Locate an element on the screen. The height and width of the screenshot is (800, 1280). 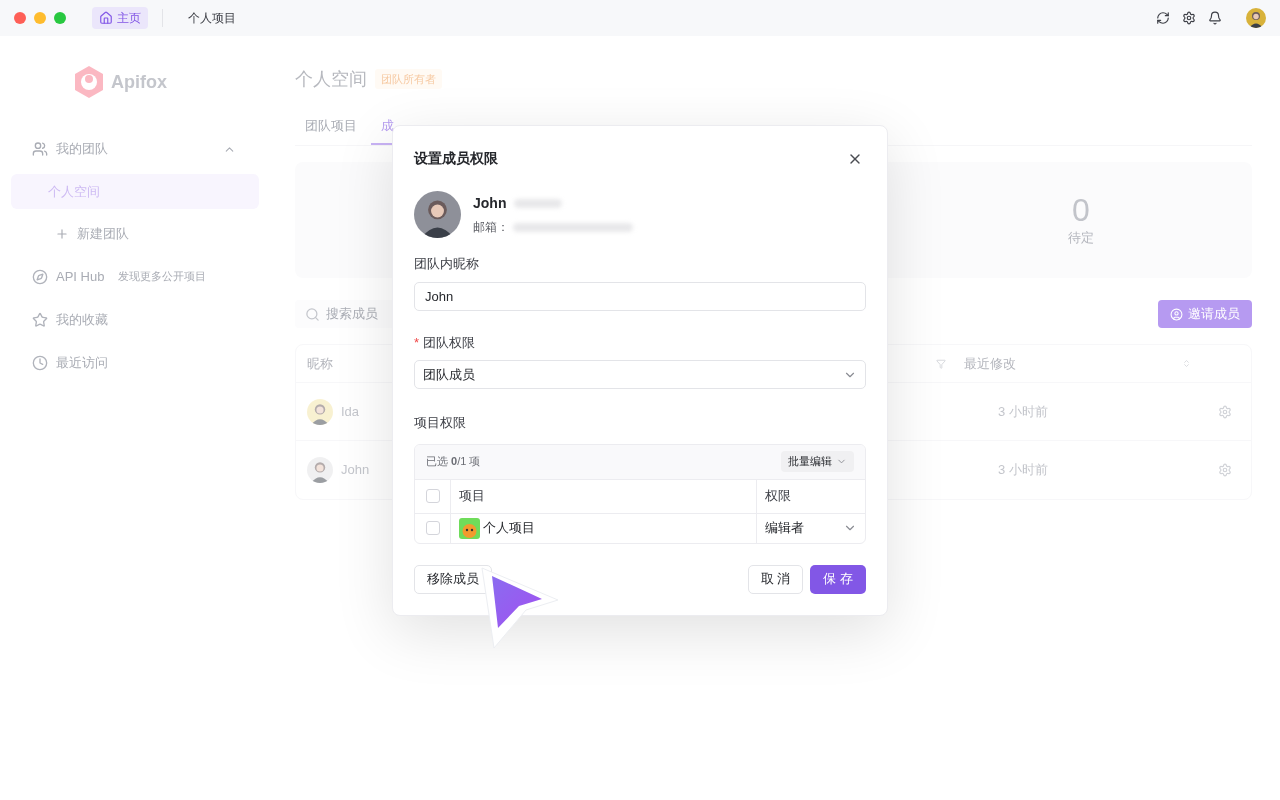
search-field: 搜索成员 is located at coordinates (361, 314).